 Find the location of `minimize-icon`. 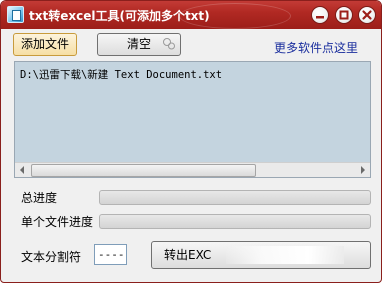

minimize-icon is located at coordinates (320, 17).